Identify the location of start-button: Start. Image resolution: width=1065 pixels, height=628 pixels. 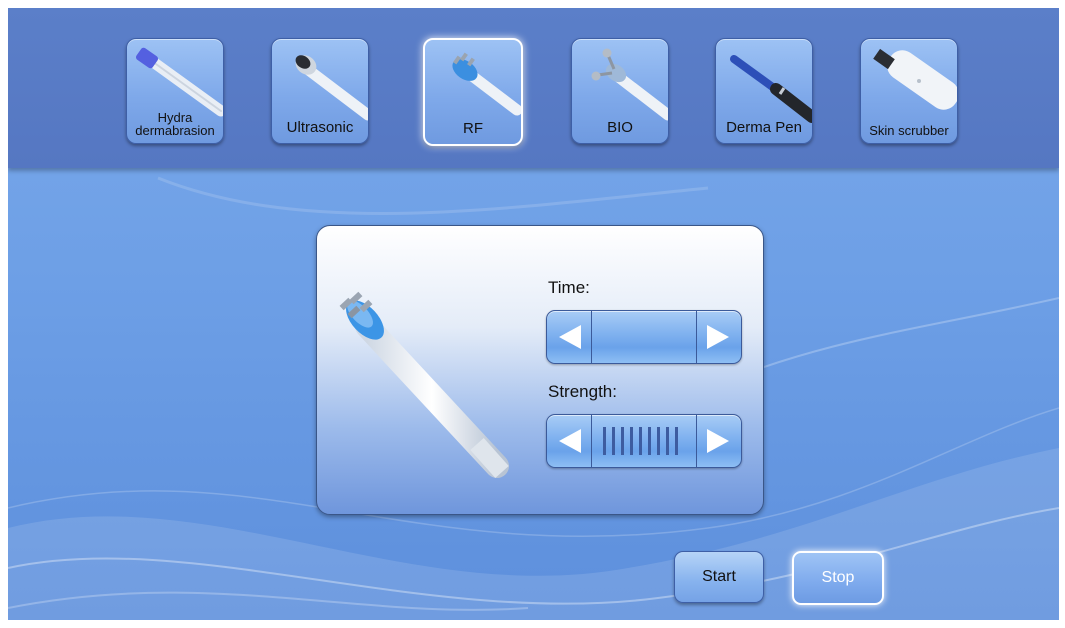
(719, 577).